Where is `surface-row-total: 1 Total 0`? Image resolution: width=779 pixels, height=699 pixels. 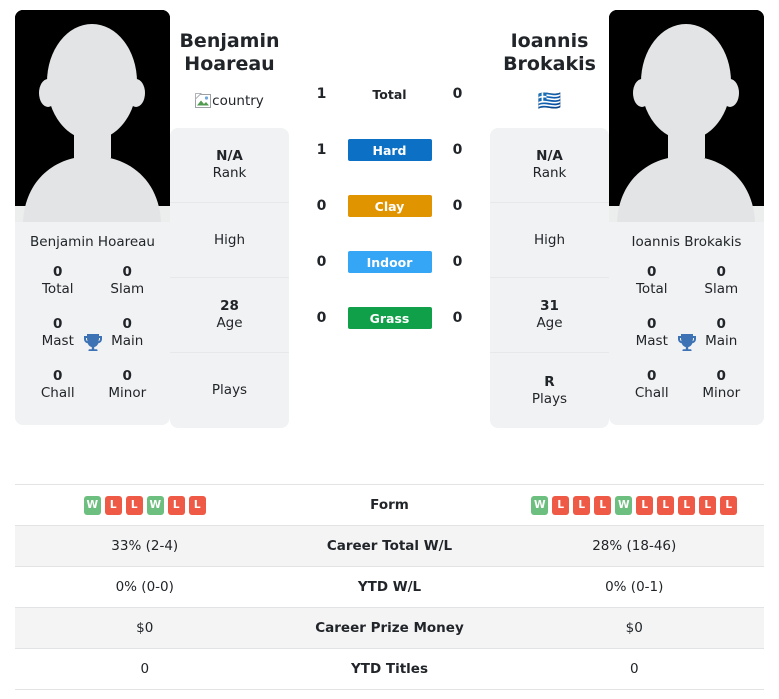
surface-row-total: 1 Total 0 is located at coordinates (389, 94).